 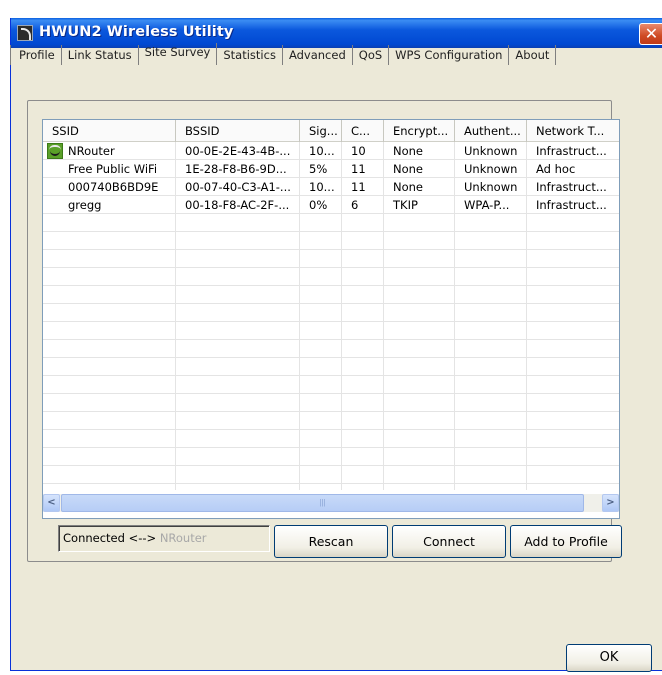 I want to click on wireless-app-icon, so click(x=25, y=33).